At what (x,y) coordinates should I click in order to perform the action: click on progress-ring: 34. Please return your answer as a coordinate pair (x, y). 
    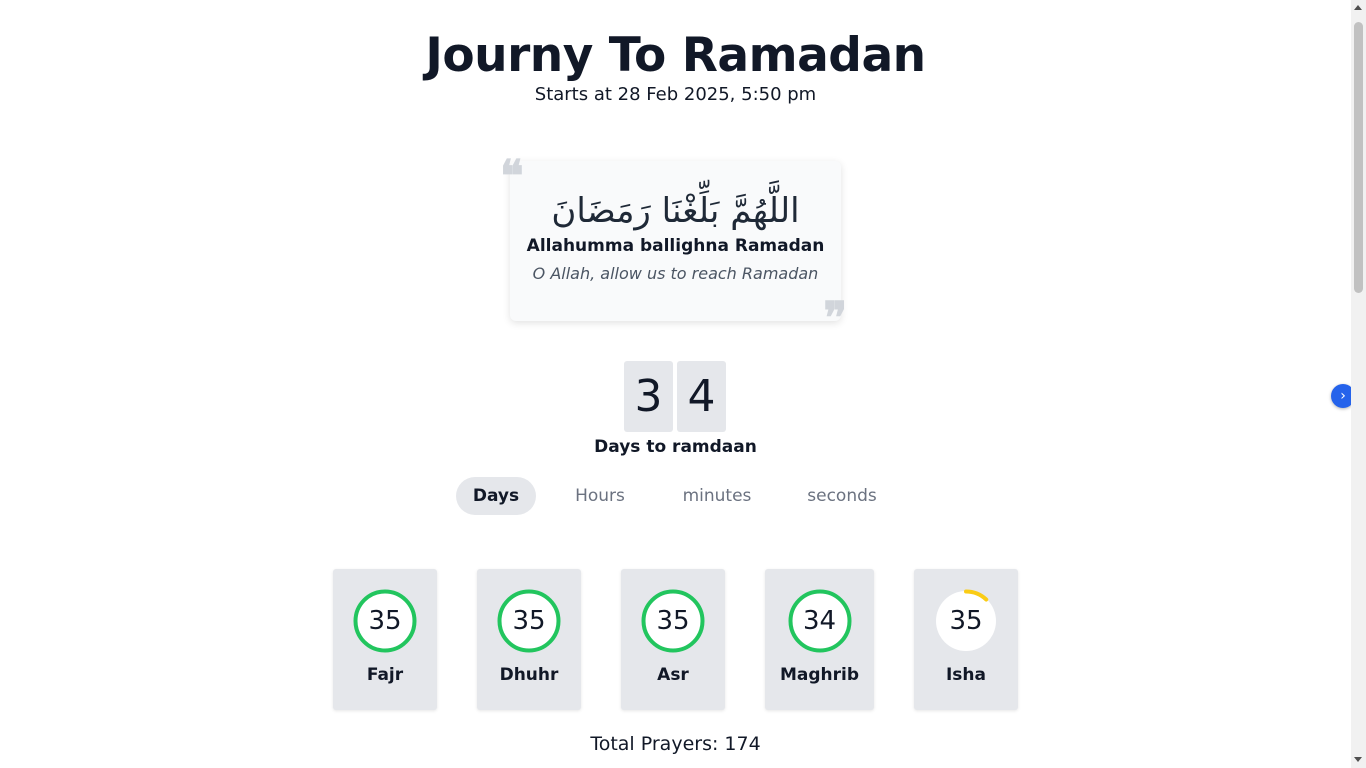
    Looking at the image, I should click on (820, 621).